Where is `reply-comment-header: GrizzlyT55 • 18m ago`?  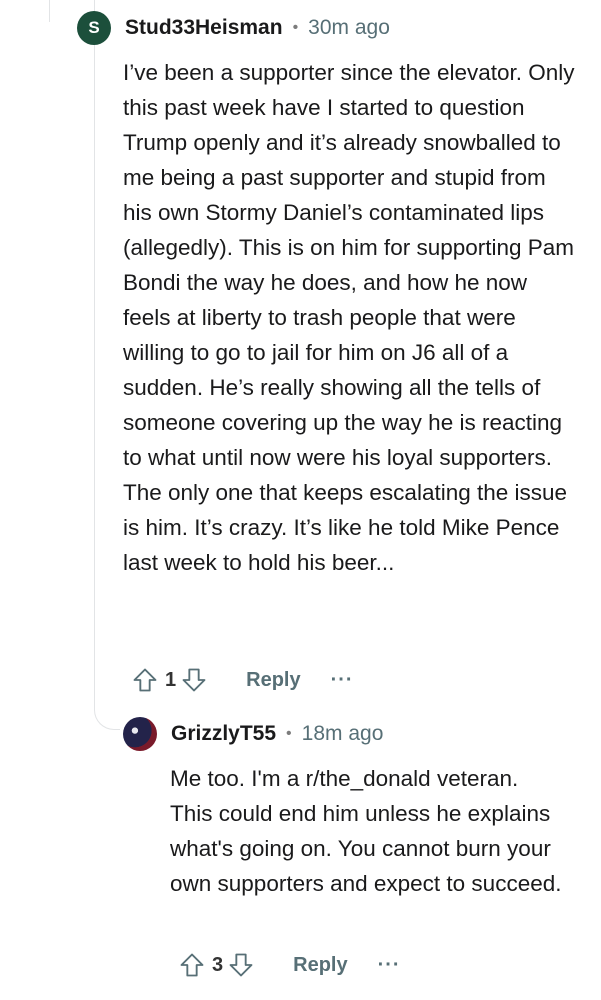 reply-comment-header: GrizzlyT55 • 18m ago is located at coordinates (253, 734).